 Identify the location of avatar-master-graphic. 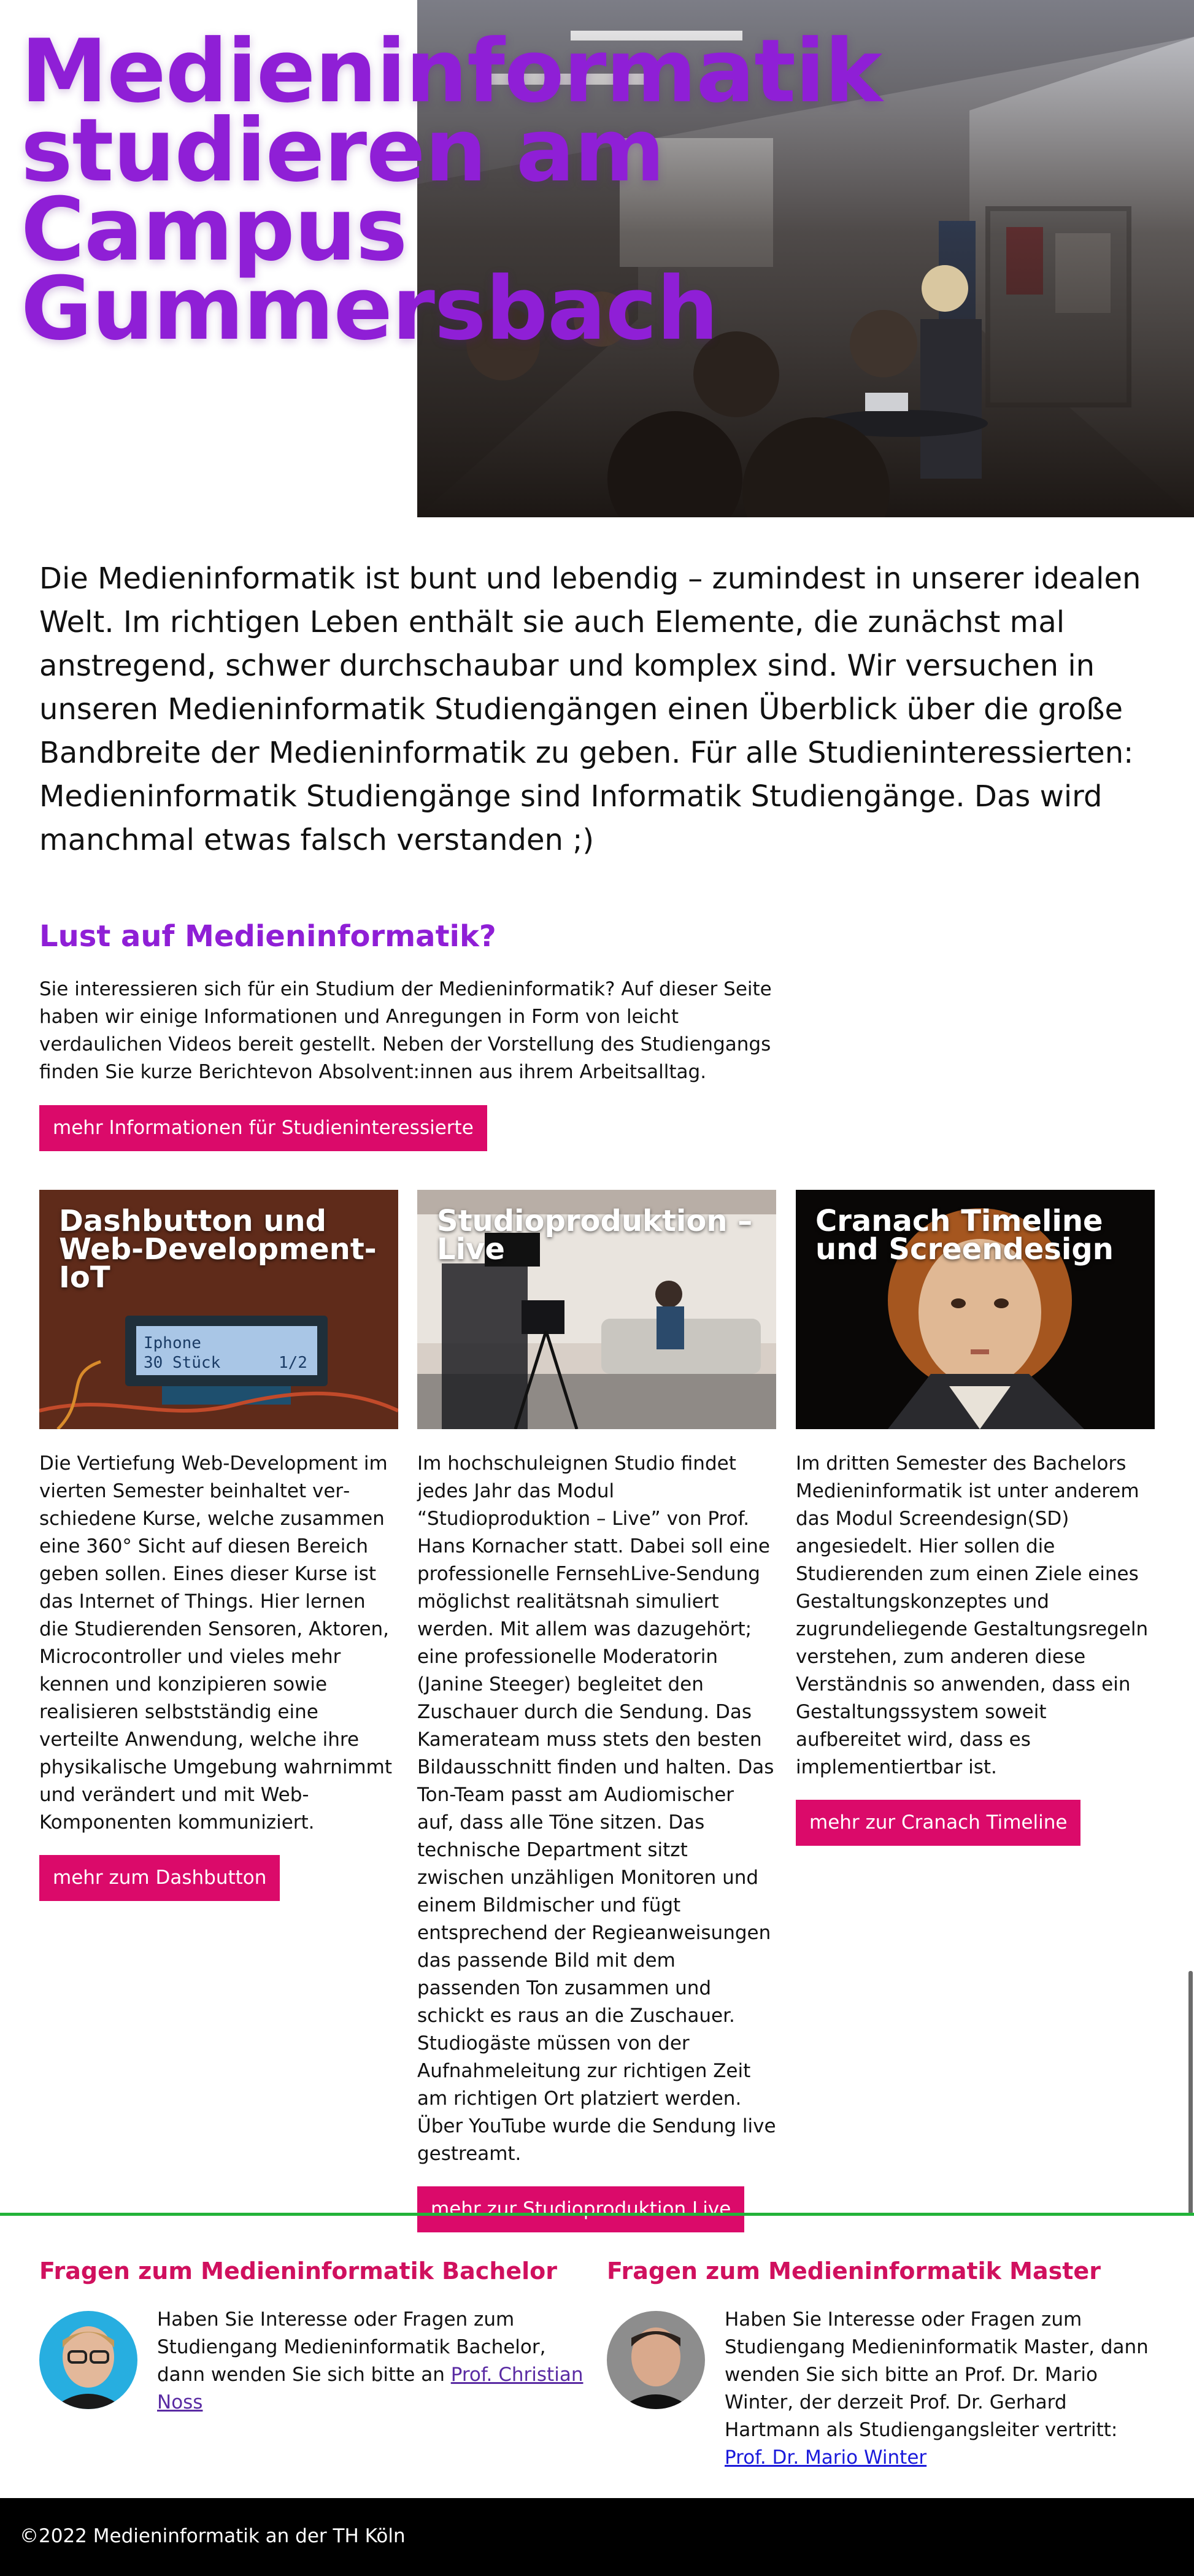
(656, 2360).